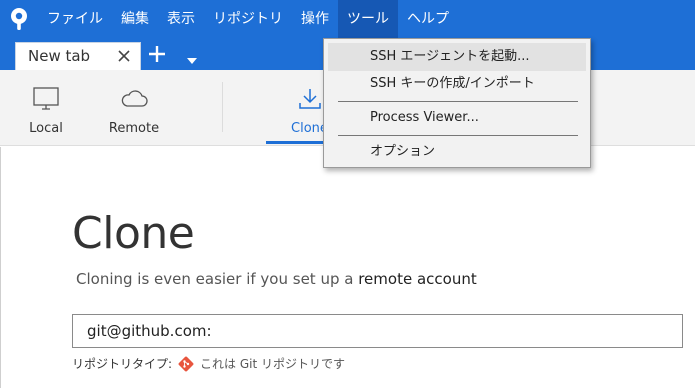  Describe the element at coordinates (186, 364) in the screenshot. I see `git-icon` at that location.